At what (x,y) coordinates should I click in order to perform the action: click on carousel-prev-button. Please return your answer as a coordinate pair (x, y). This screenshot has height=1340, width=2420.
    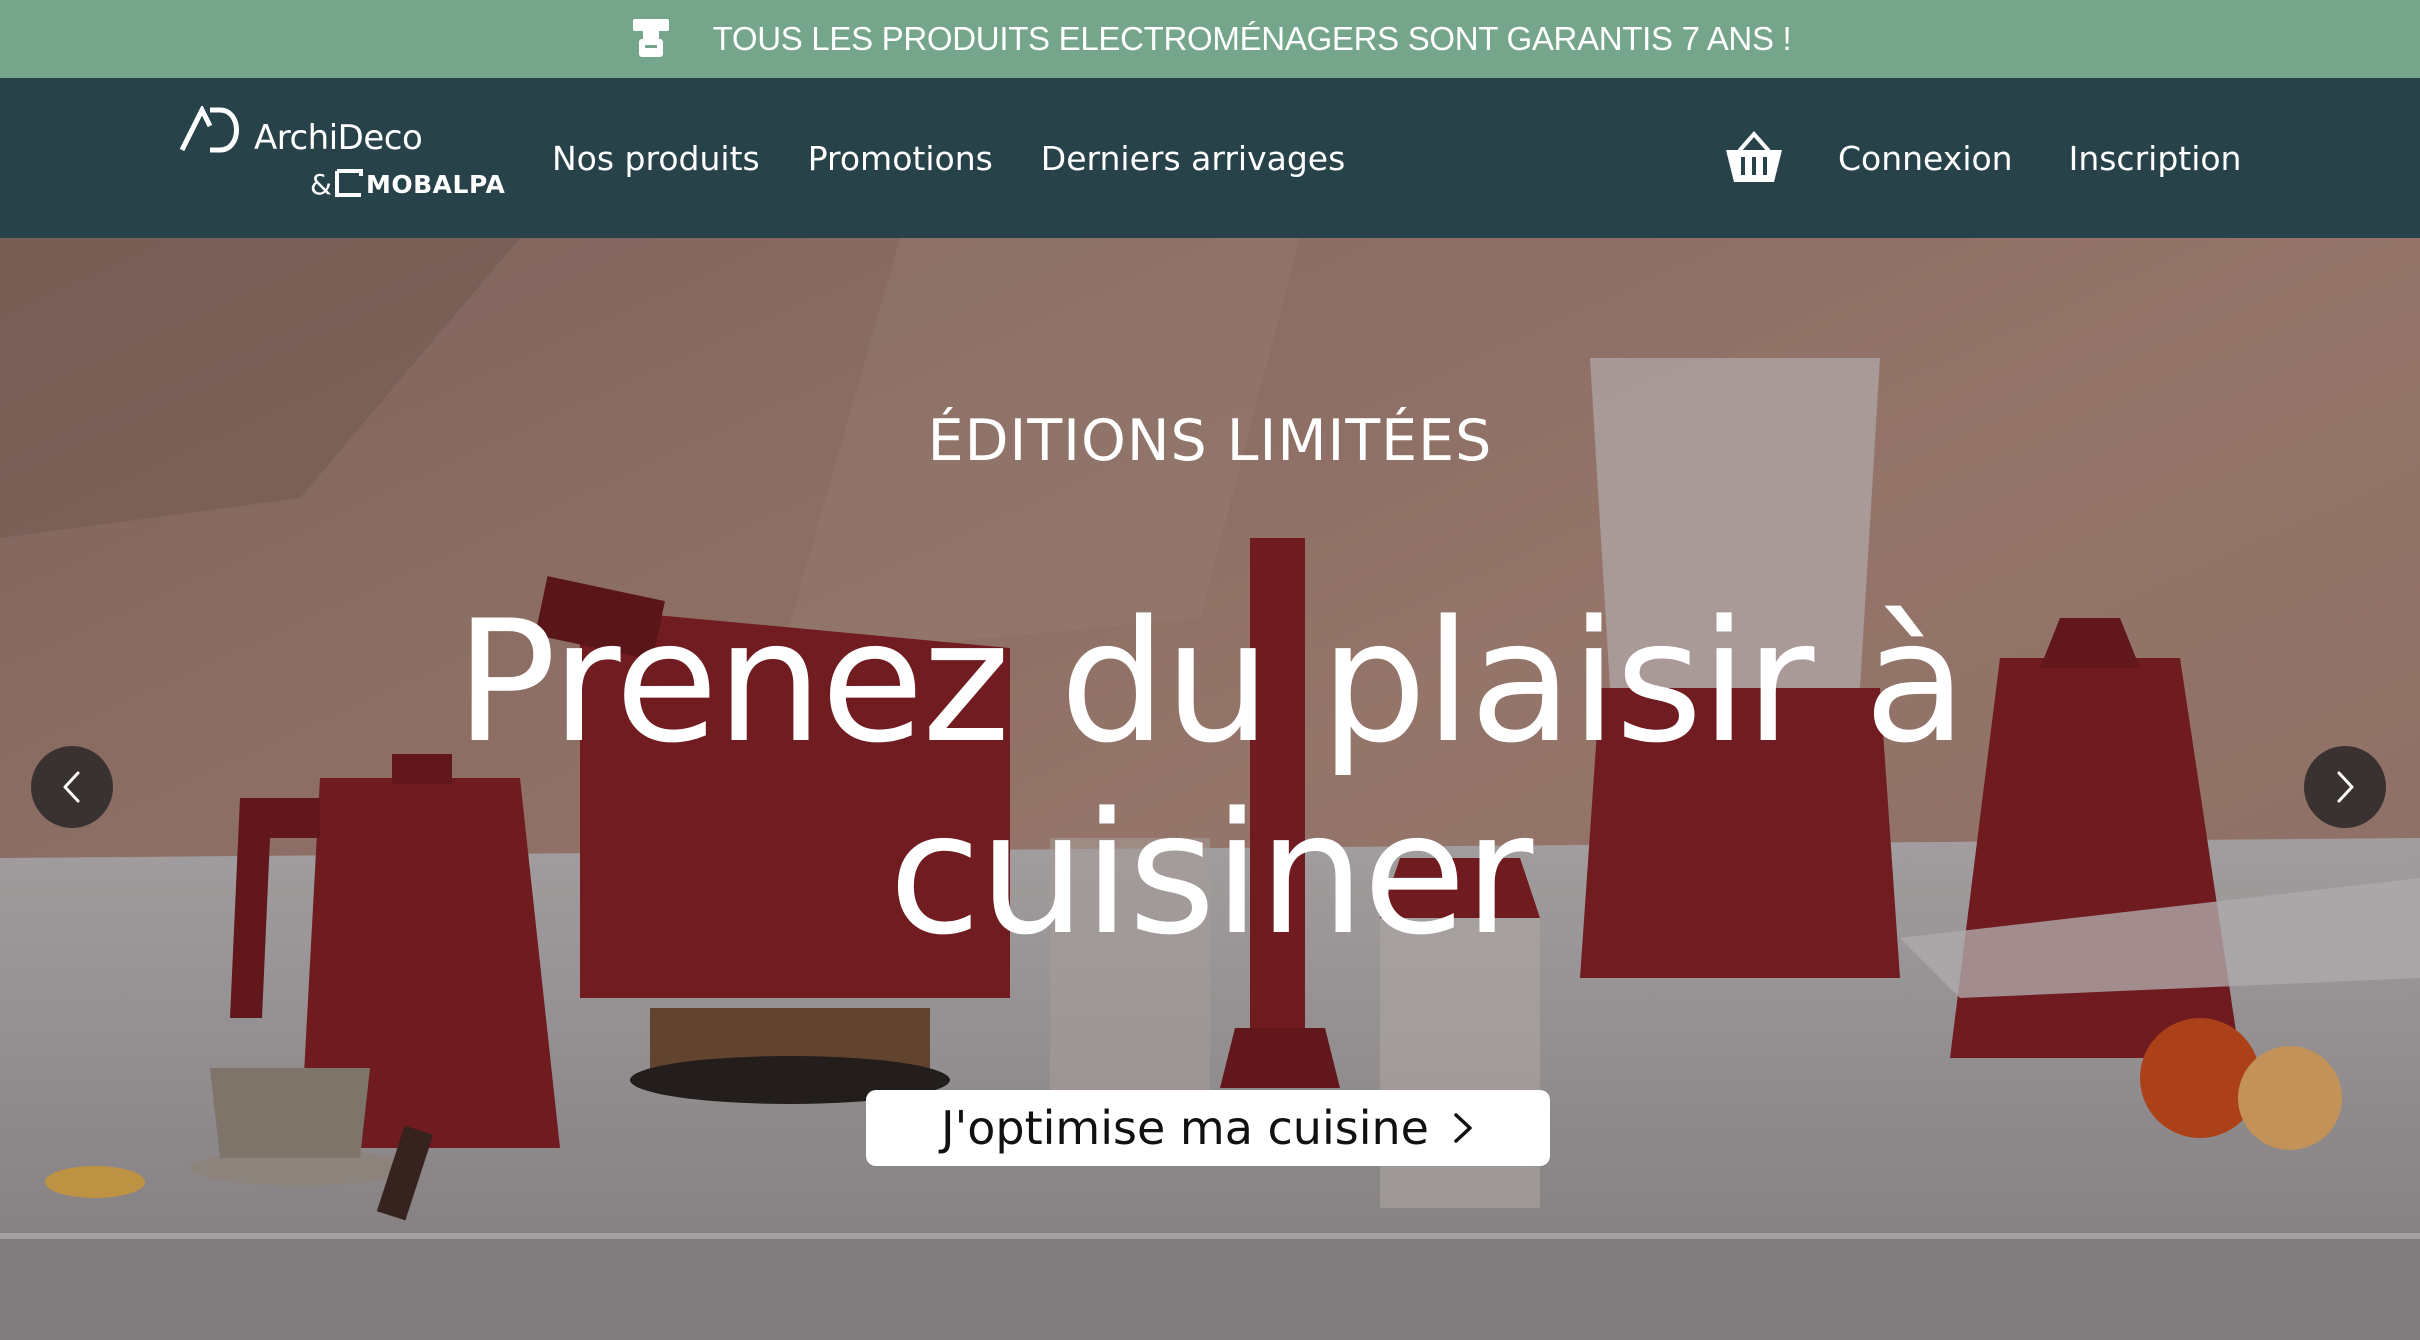
    Looking at the image, I should click on (72, 787).